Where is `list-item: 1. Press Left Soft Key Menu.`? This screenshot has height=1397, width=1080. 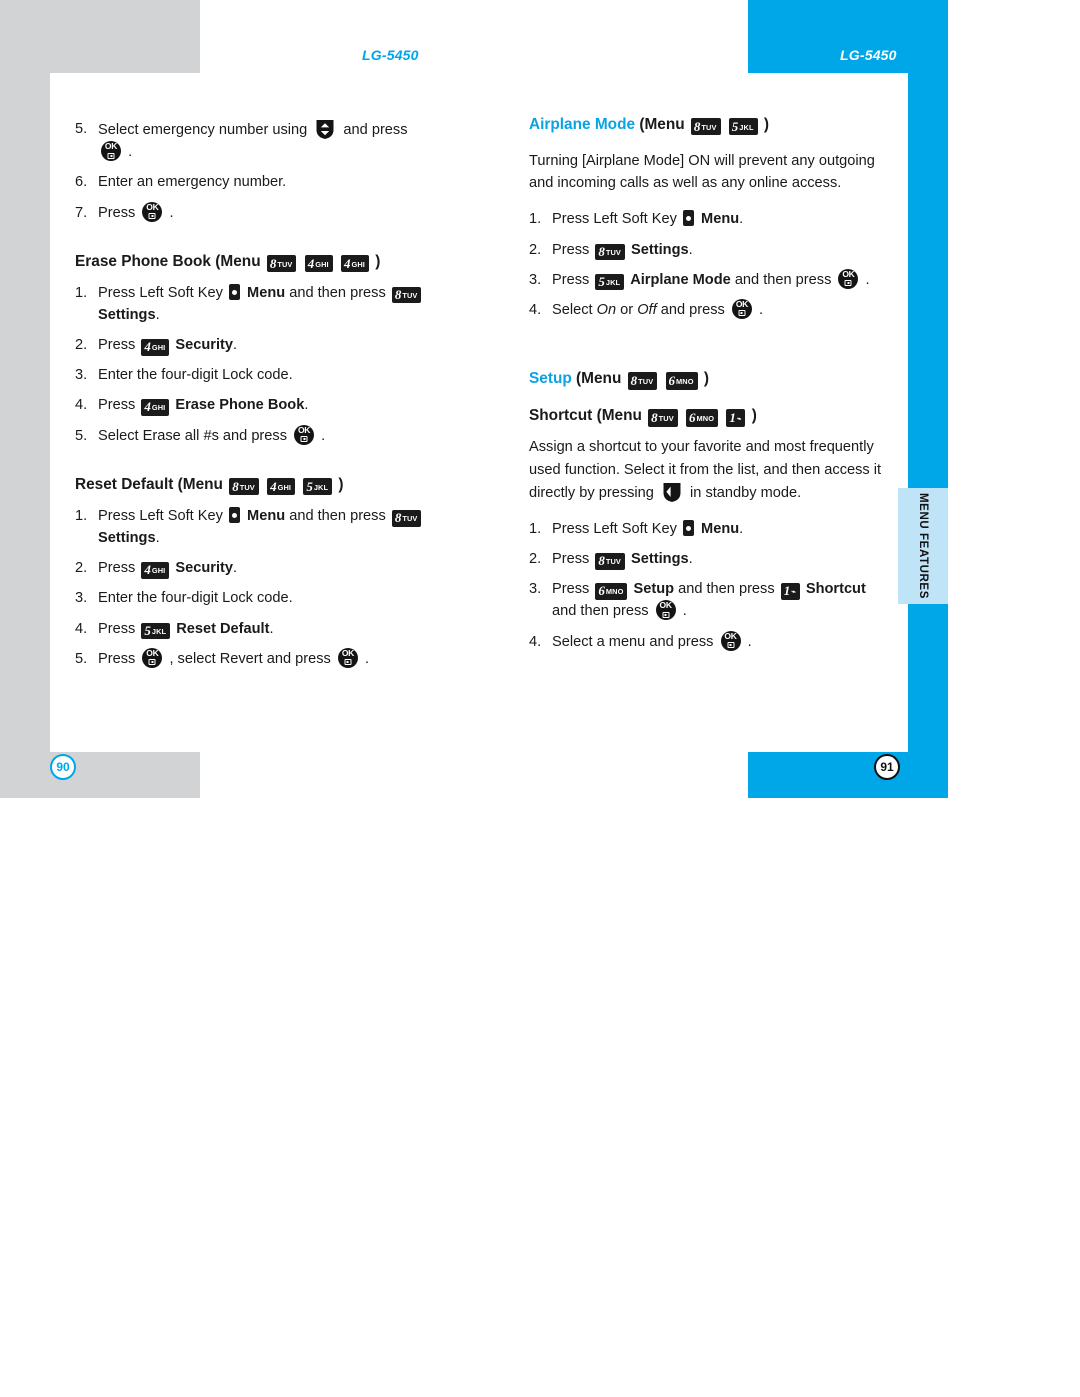 list-item: 1. Press Left Soft Key Menu. is located at coordinates (709, 219).